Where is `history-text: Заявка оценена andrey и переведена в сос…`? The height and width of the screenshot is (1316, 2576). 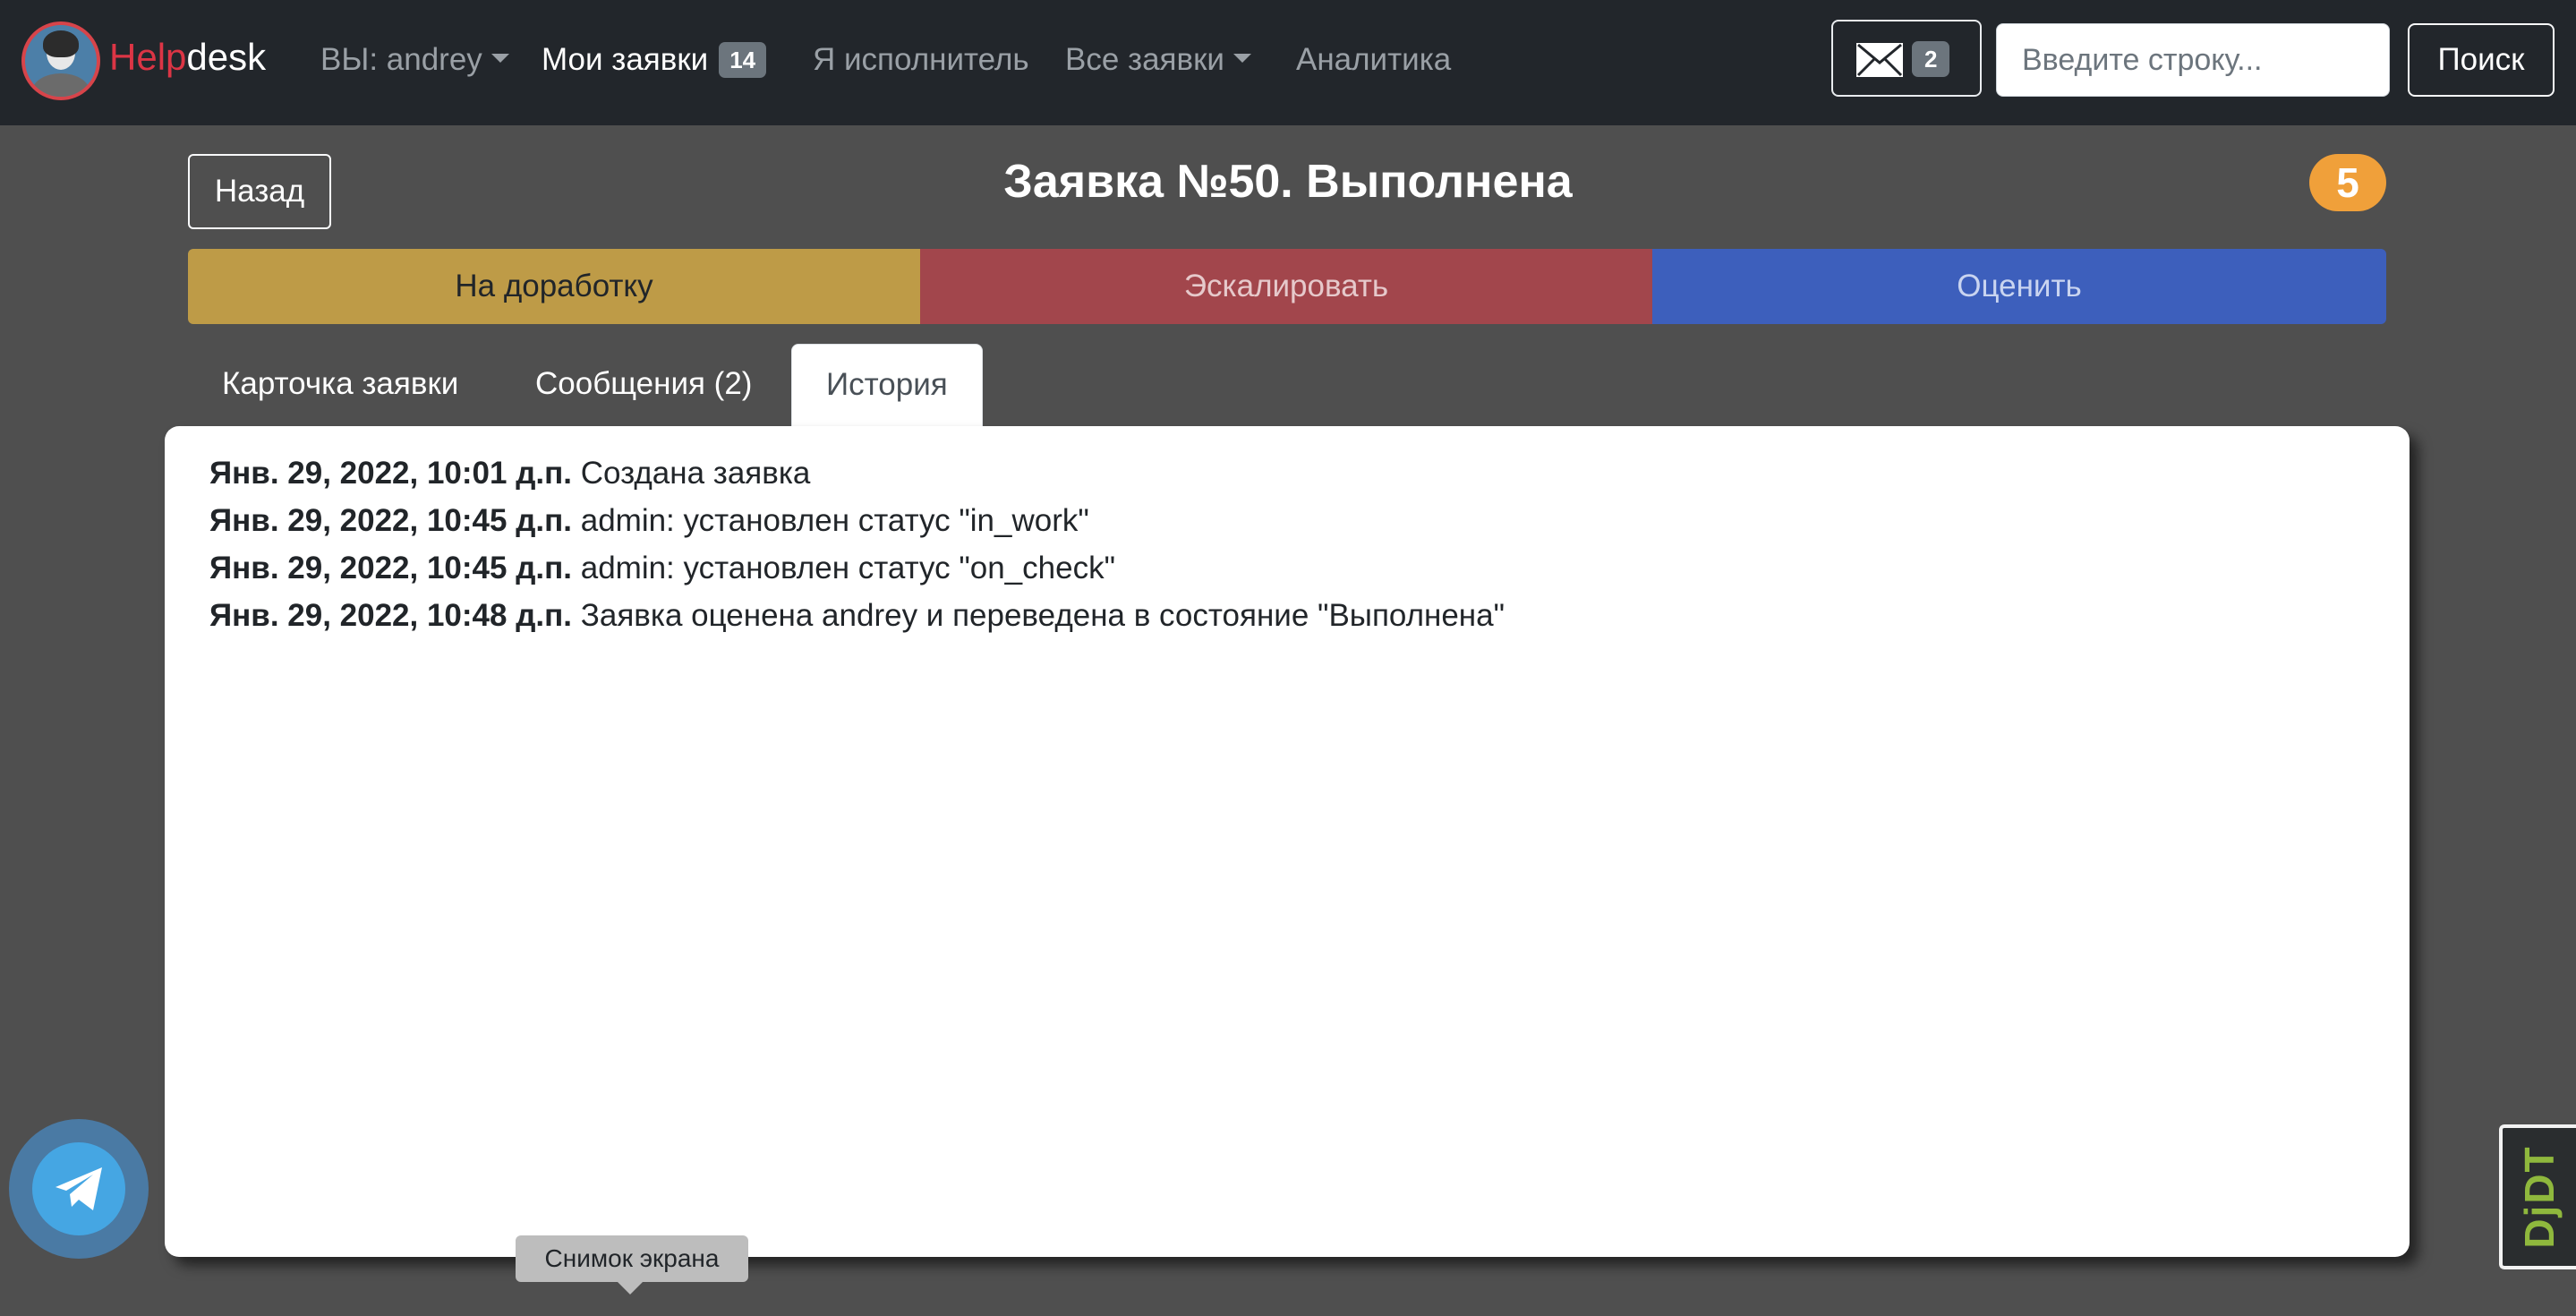
history-text: Заявка оценена andrey и переведена в сос… is located at coordinates (1043, 615).